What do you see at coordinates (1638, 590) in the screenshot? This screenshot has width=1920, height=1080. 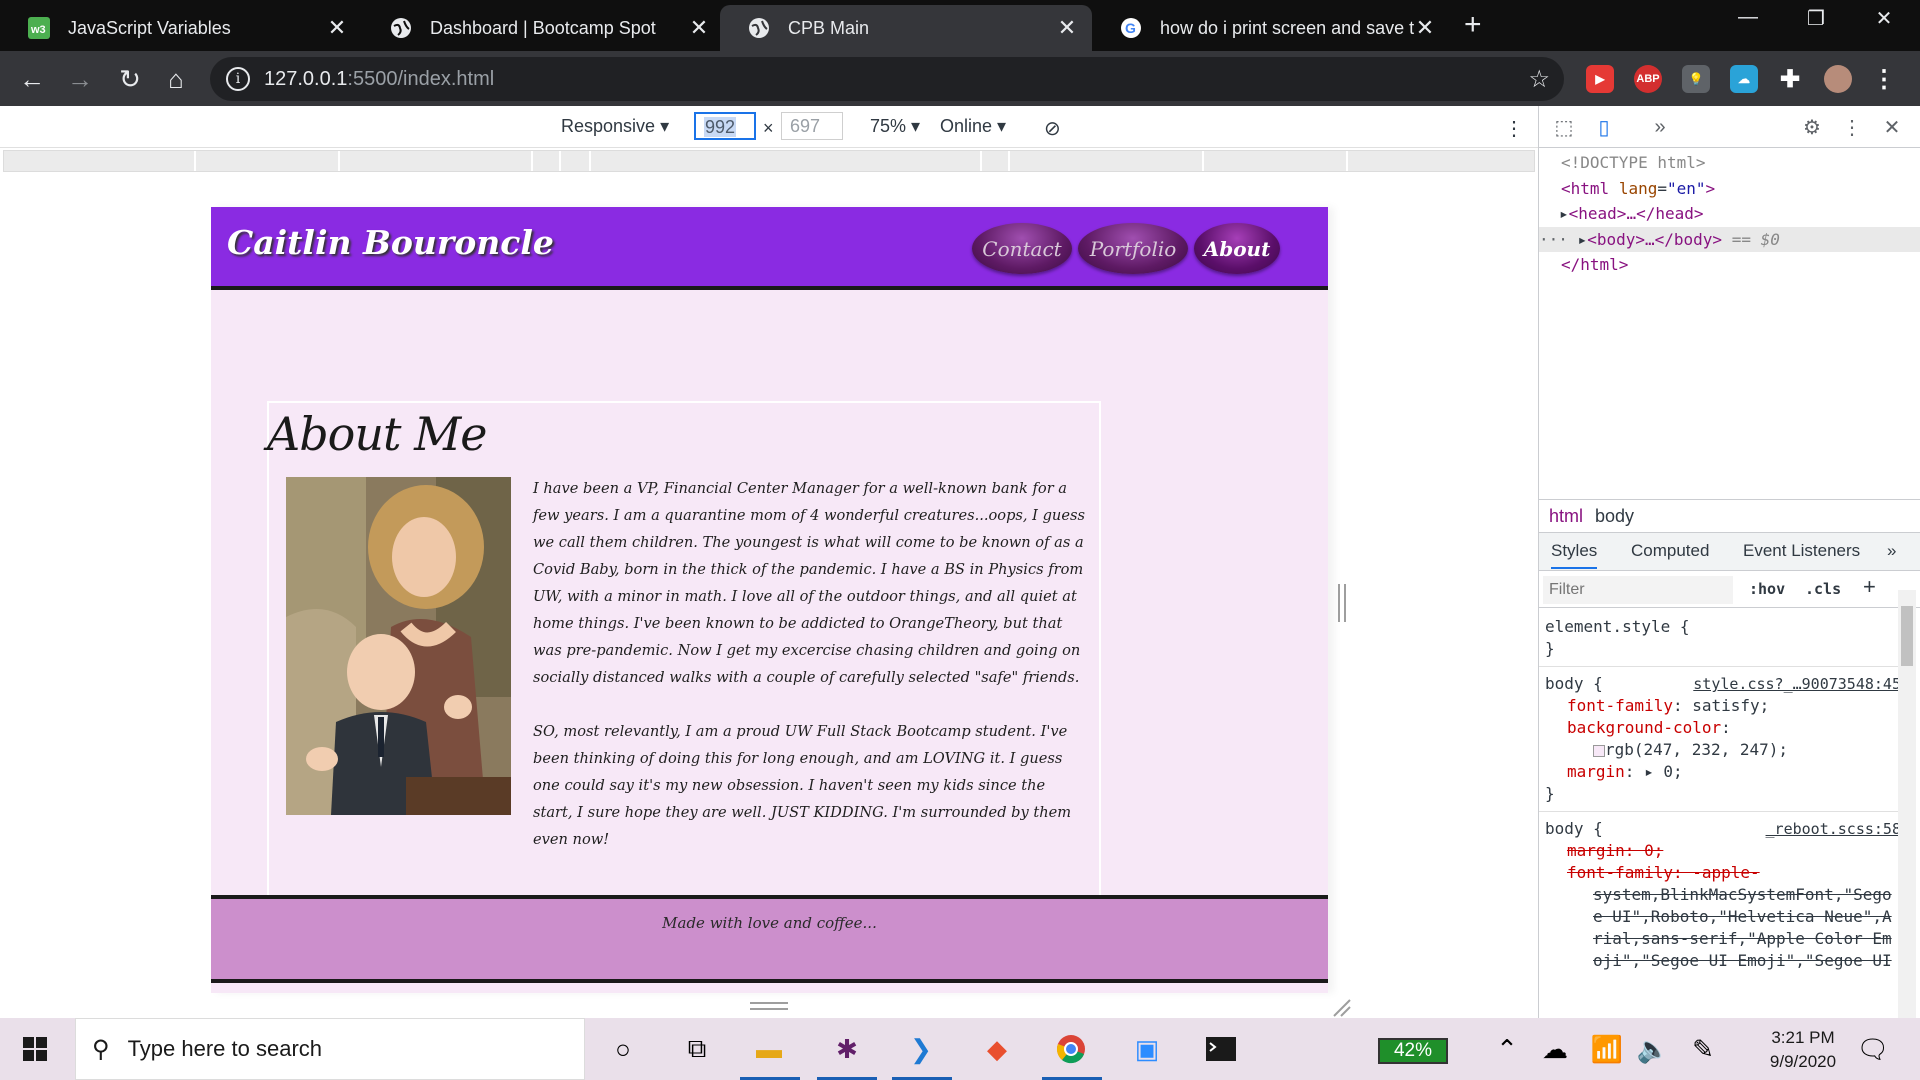 I see `styles-filter-input` at bounding box center [1638, 590].